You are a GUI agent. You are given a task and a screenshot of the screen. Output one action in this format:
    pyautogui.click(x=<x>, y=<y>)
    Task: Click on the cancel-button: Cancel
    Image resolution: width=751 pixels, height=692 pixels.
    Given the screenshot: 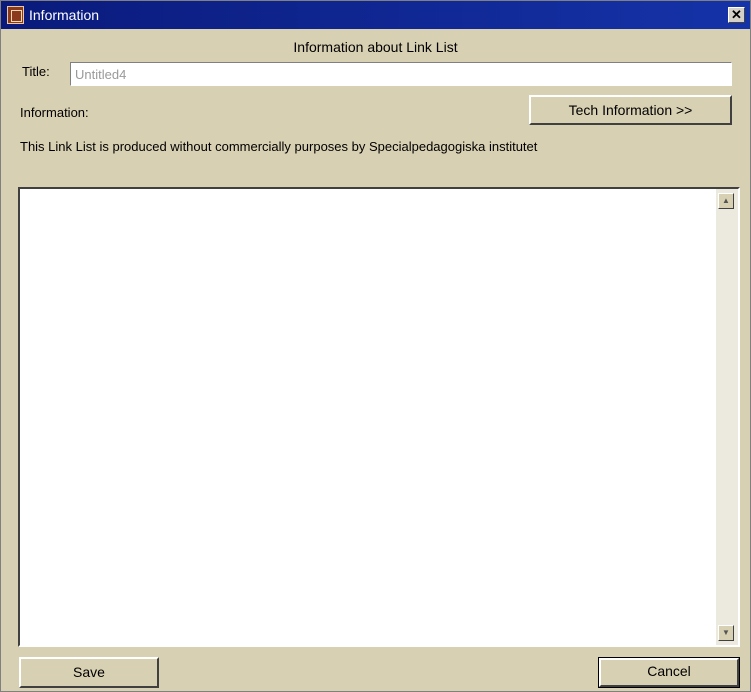 What is the action you would take?
    pyautogui.click(x=669, y=672)
    